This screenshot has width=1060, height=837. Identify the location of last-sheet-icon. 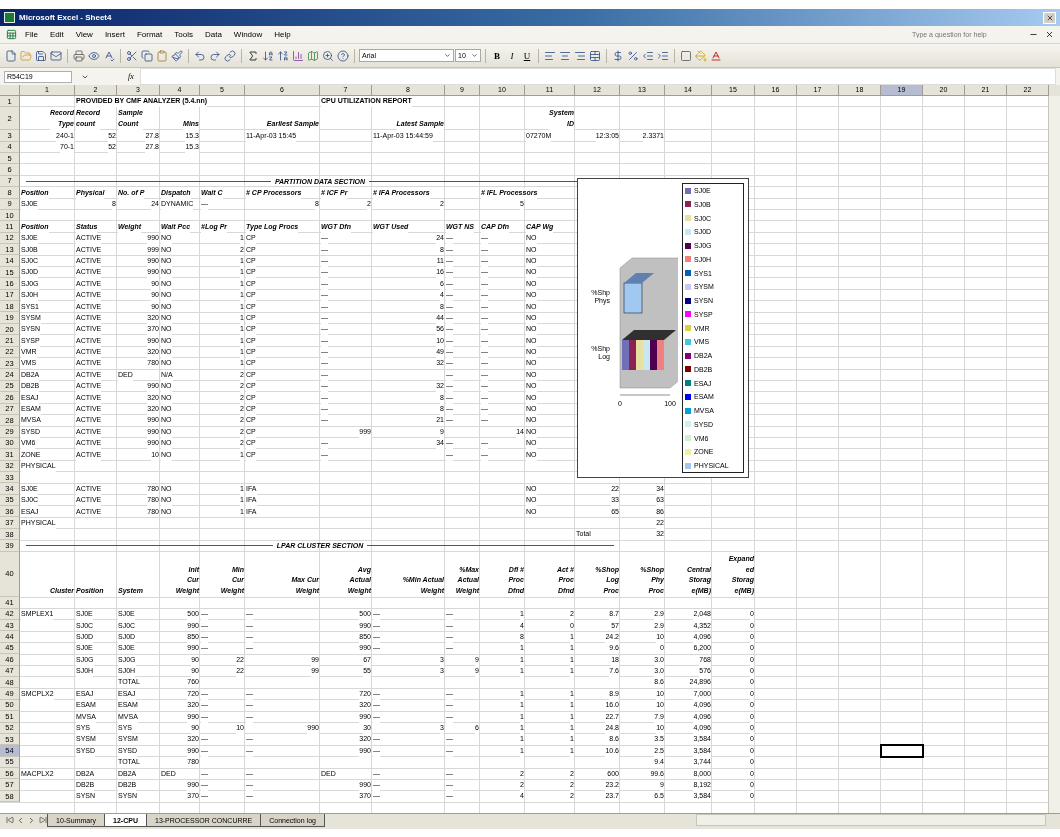
(42, 820).